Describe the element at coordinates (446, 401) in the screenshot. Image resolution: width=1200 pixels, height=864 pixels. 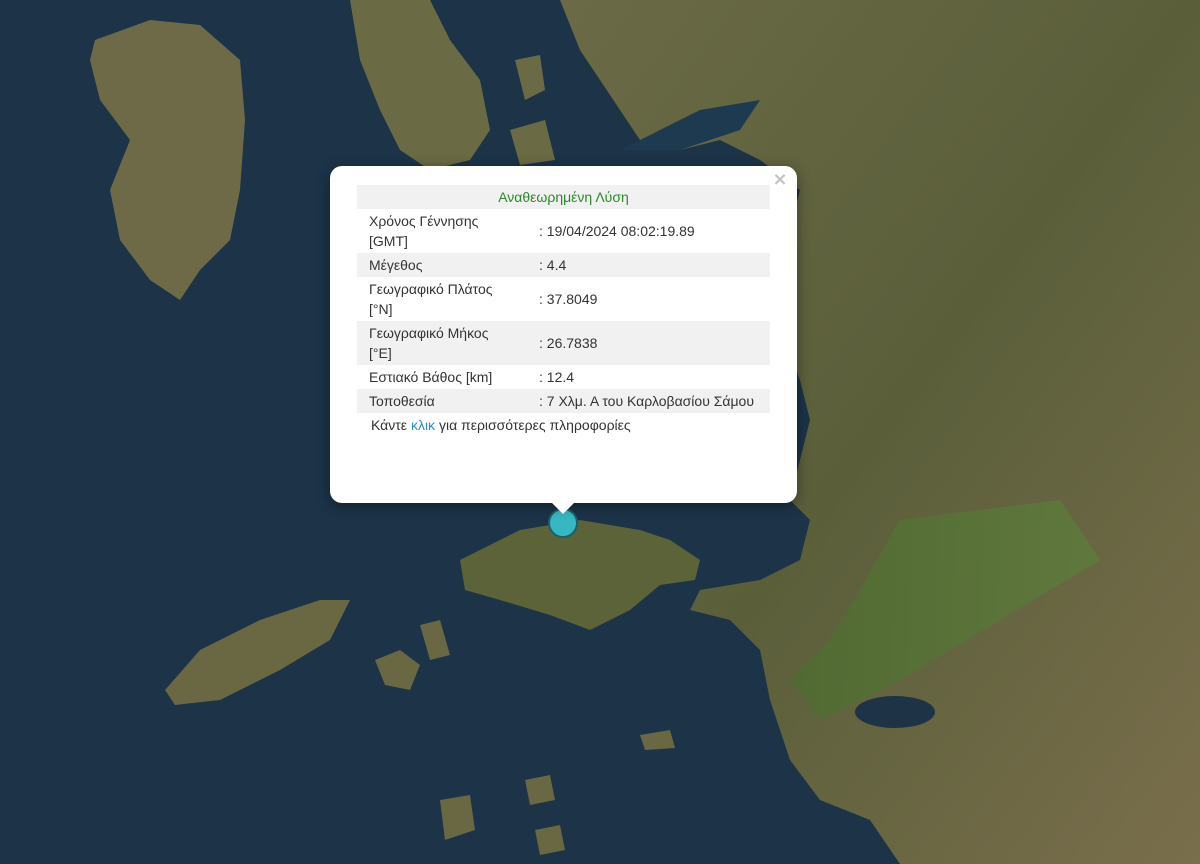
I see `row-label: Τοποθεσία` at that location.